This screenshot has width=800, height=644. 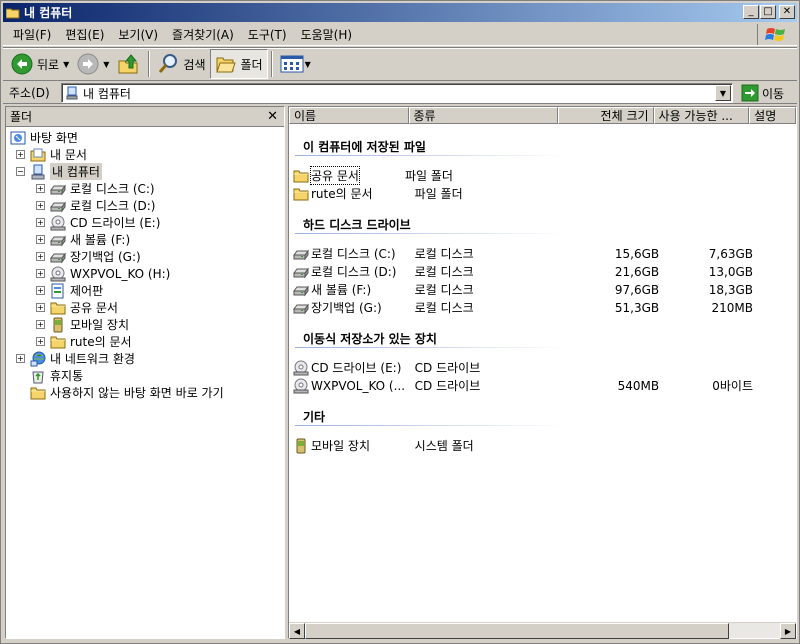 I want to click on column-type: 종류, so click(x=483, y=115).